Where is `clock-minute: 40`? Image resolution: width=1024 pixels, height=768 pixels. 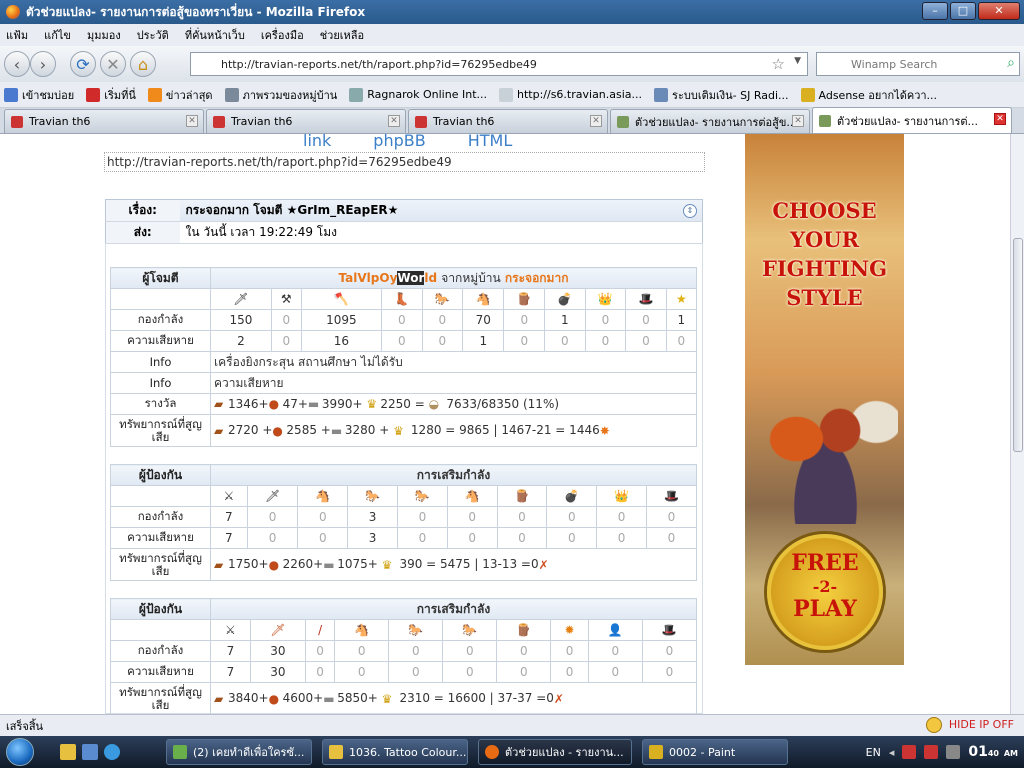
clock-minute: 40 is located at coordinates (993, 753).